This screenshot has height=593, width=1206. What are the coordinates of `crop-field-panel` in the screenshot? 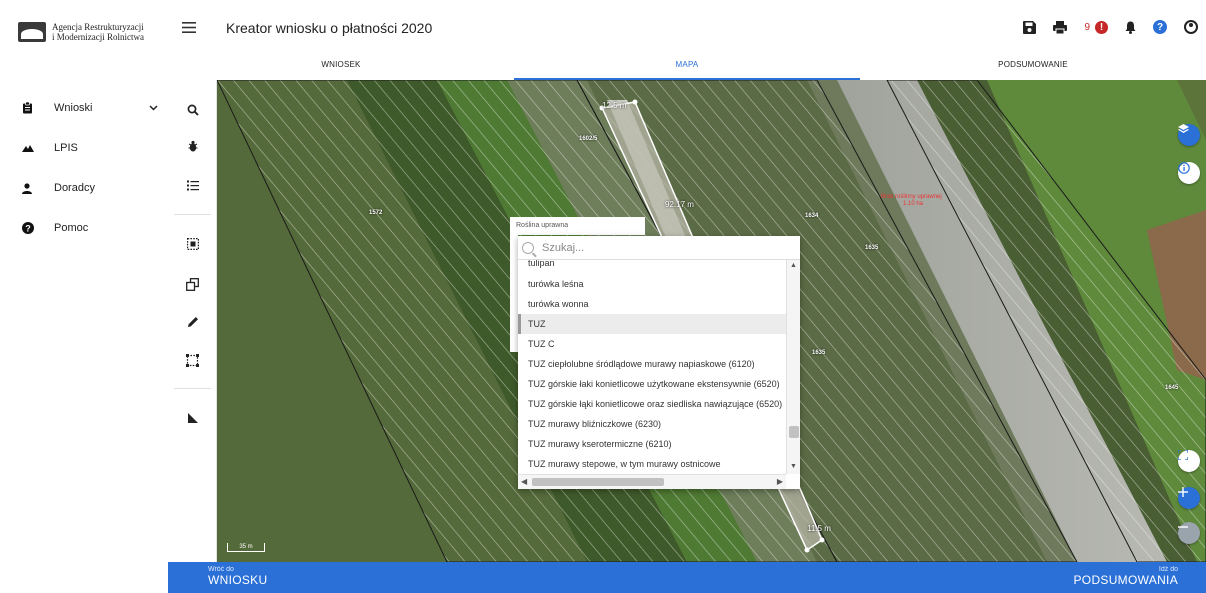 It's located at (514, 293).